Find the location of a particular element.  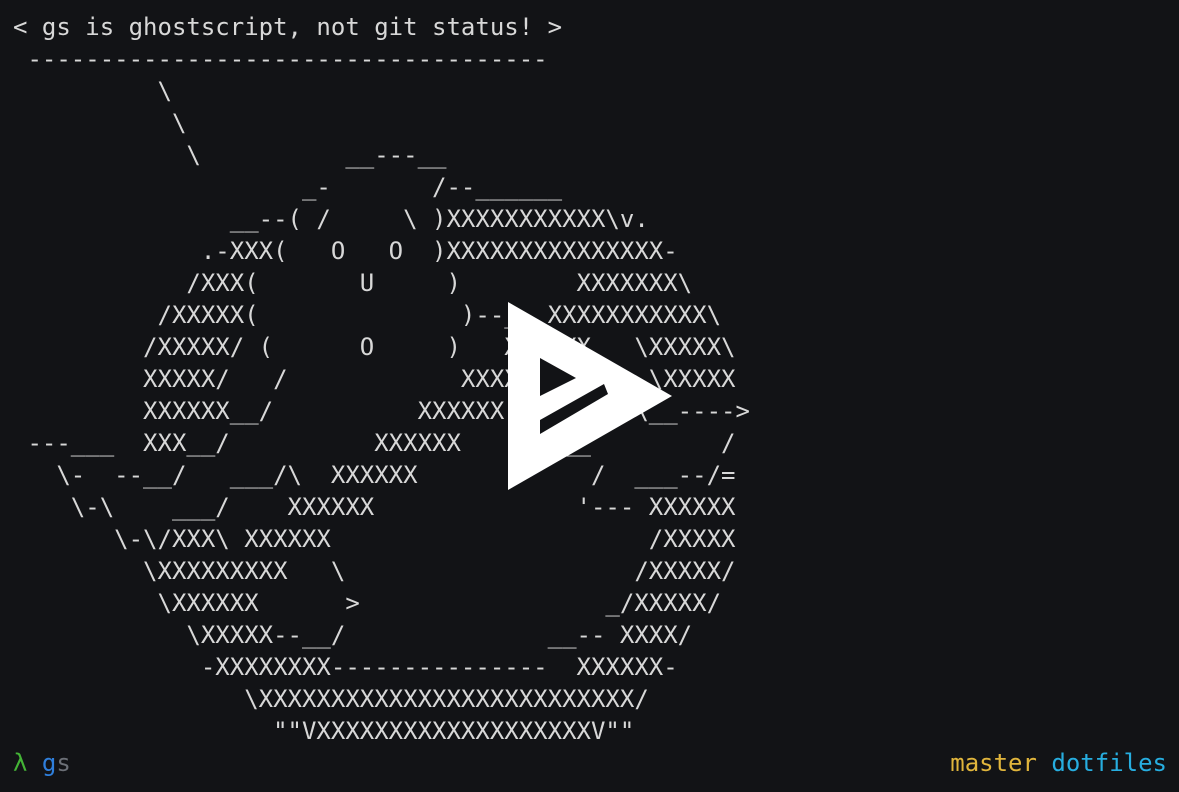

asciinema-play-icon is located at coordinates (590, 396).